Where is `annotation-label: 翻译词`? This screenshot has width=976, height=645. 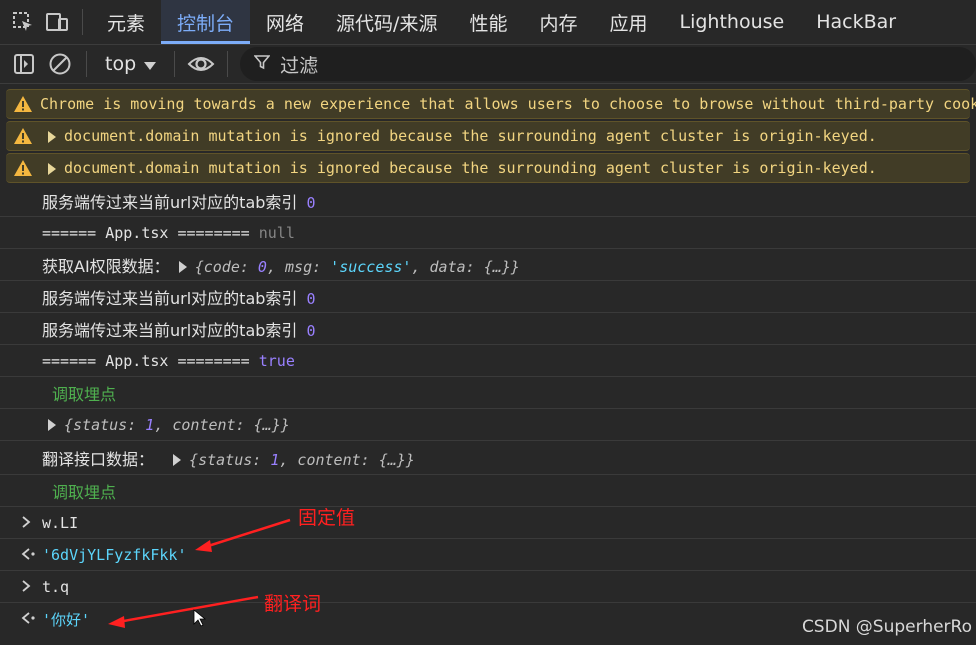 annotation-label: 翻译词 is located at coordinates (293, 604).